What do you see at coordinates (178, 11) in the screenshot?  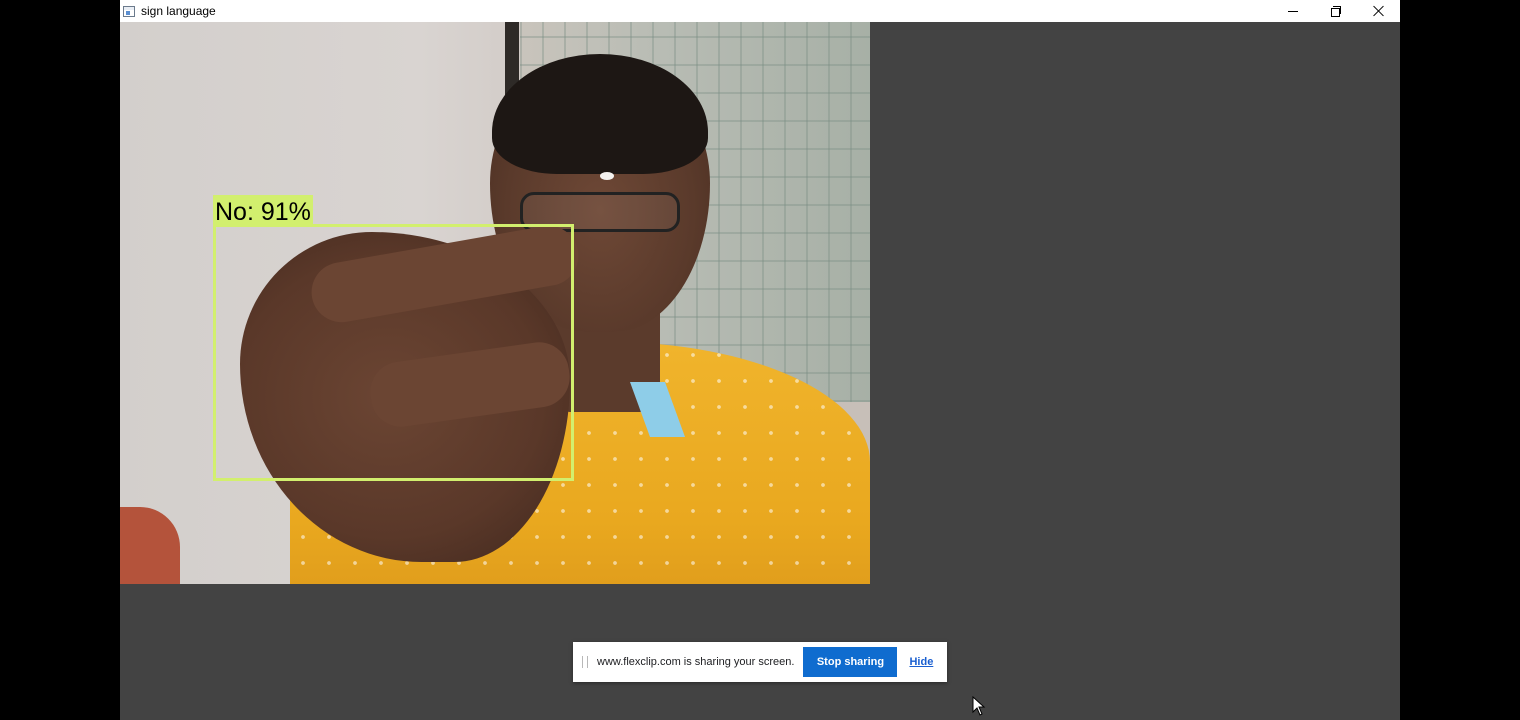 I see `window-title: sign language` at bounding box center [178, 11].